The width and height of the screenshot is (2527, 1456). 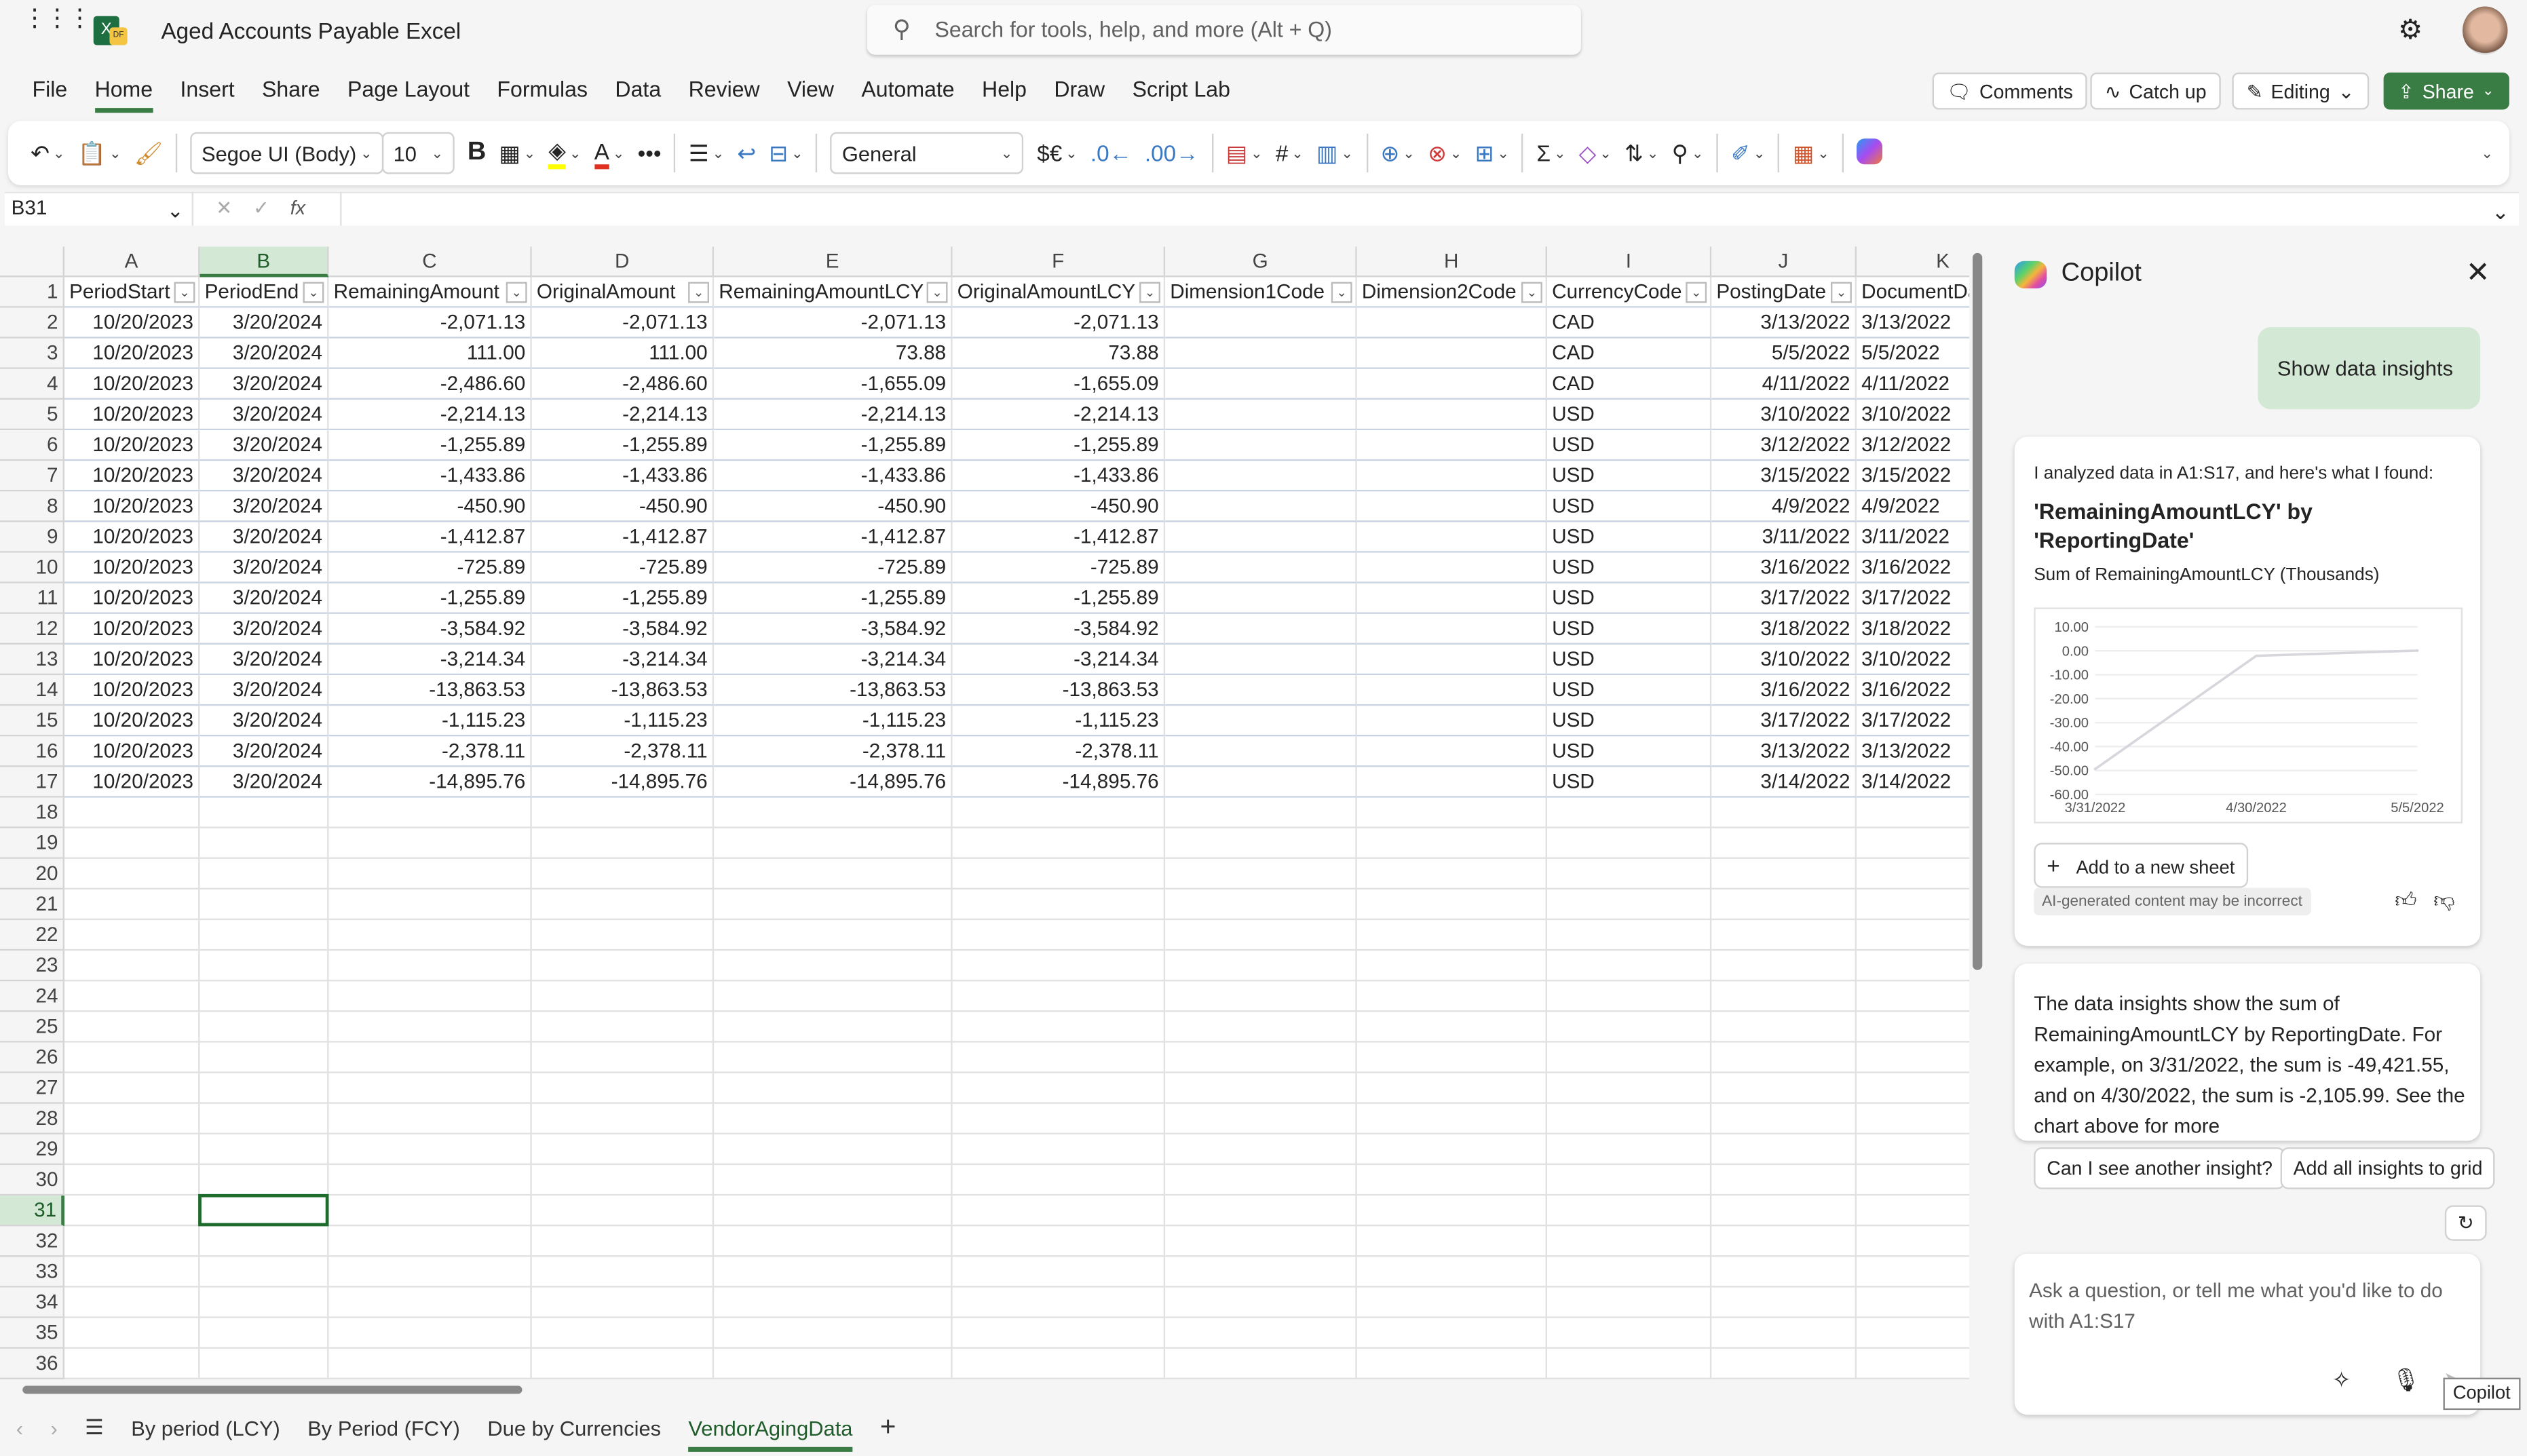 What do you see at coordinates (1913, 354) in the screenshot?
I see `cell: 5/5/2022` at bounding box center [1913, 354].